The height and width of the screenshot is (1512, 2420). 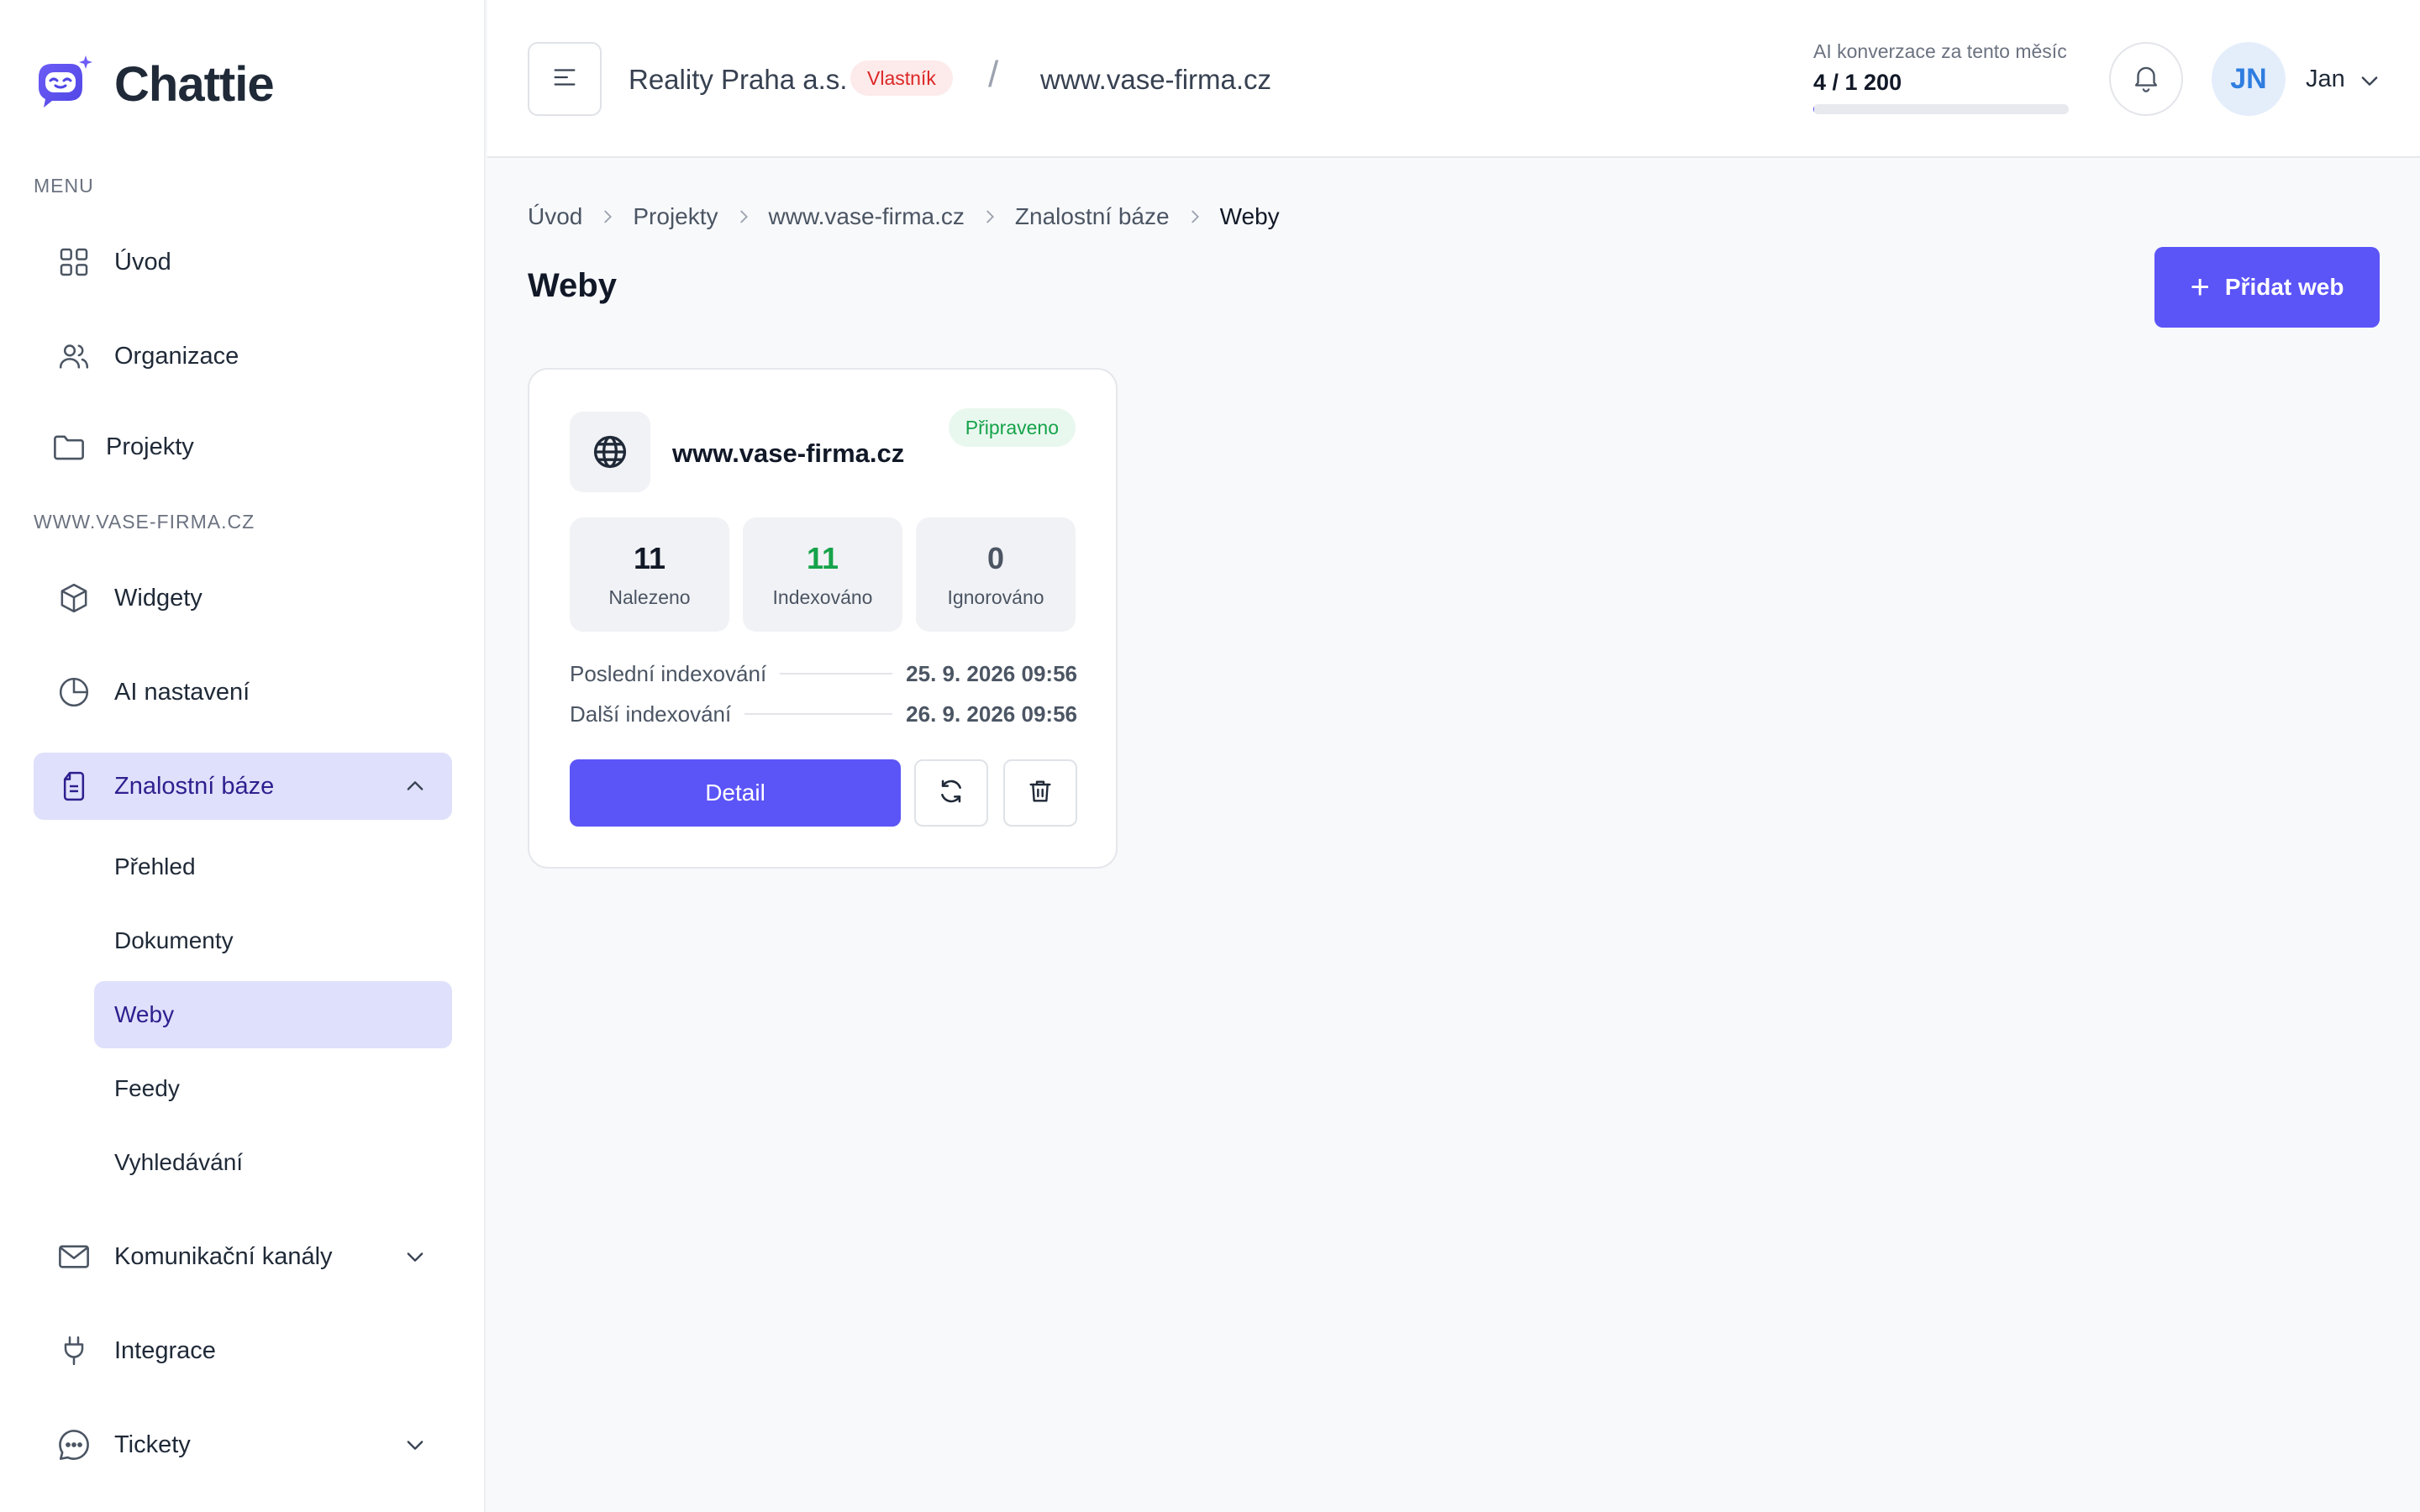 I want to click on detail-button: Detail, so click(x=735, y=793).